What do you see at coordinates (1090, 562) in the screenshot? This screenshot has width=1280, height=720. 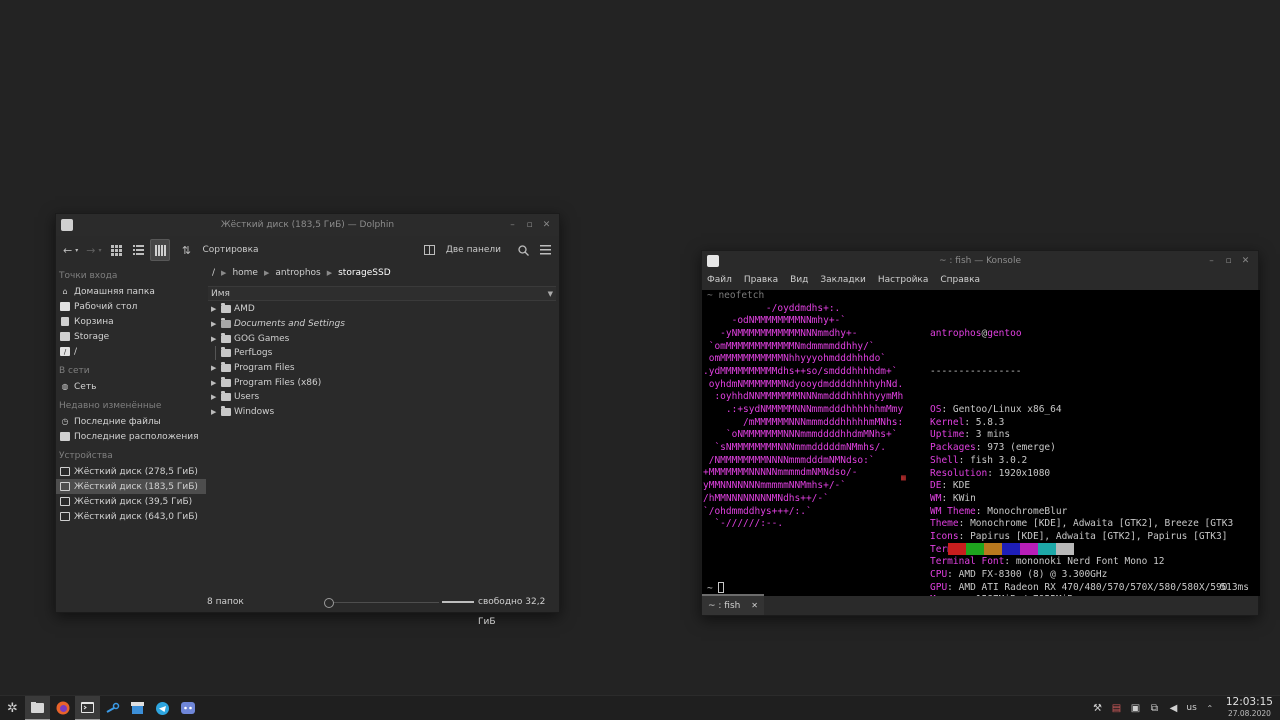 I see `info-value: mononoki Nerd Font Mono 12` at bounding box center [1090, 562].